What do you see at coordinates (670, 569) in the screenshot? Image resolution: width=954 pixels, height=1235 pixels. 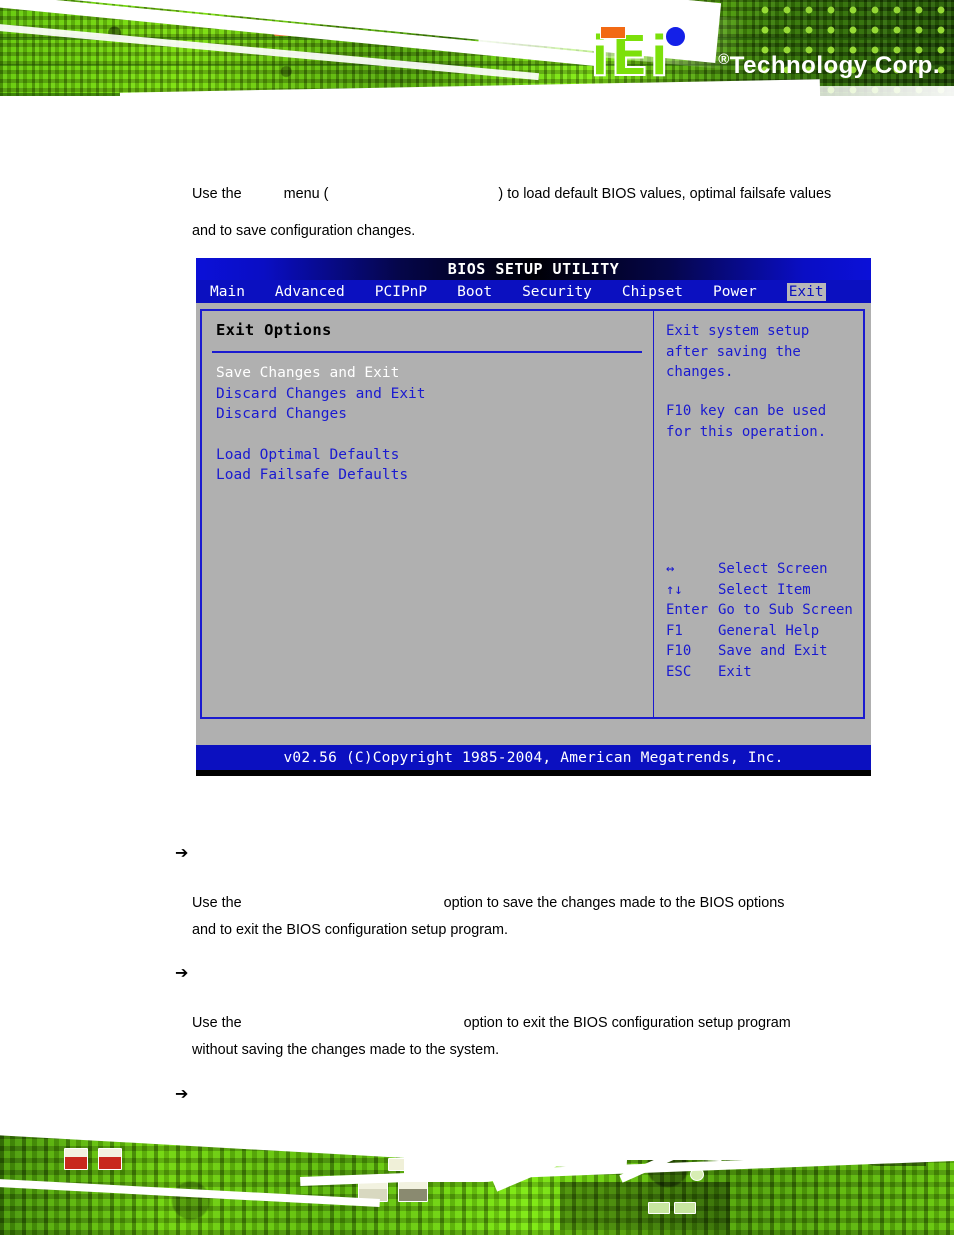 I see `left-right-arrow-icon: ↔` at bounding box center [670, 569].